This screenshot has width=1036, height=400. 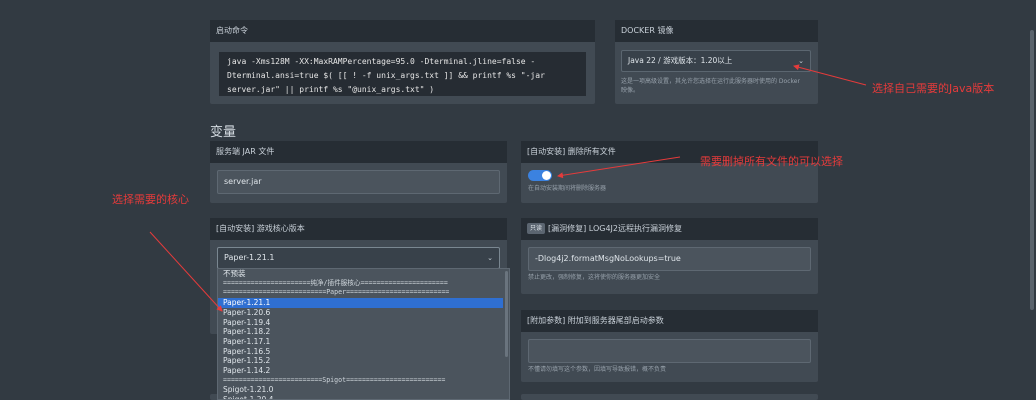 I want to click on arrow-to-core, so click(x=186, y=271).